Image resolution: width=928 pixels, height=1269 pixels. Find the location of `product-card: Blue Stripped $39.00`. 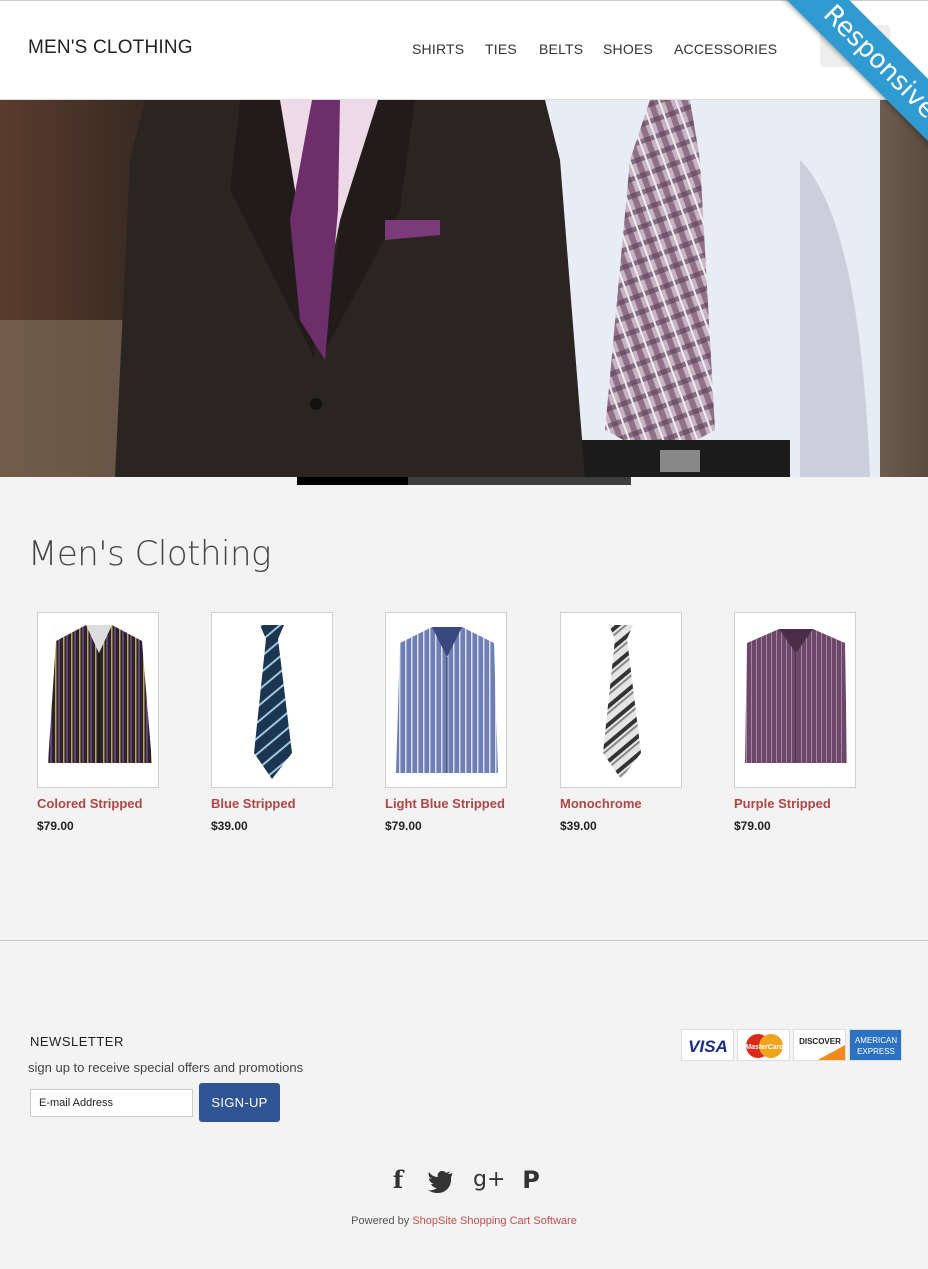

product-card: Blue Stripped $39.00 is located at coordinates (296, 722).